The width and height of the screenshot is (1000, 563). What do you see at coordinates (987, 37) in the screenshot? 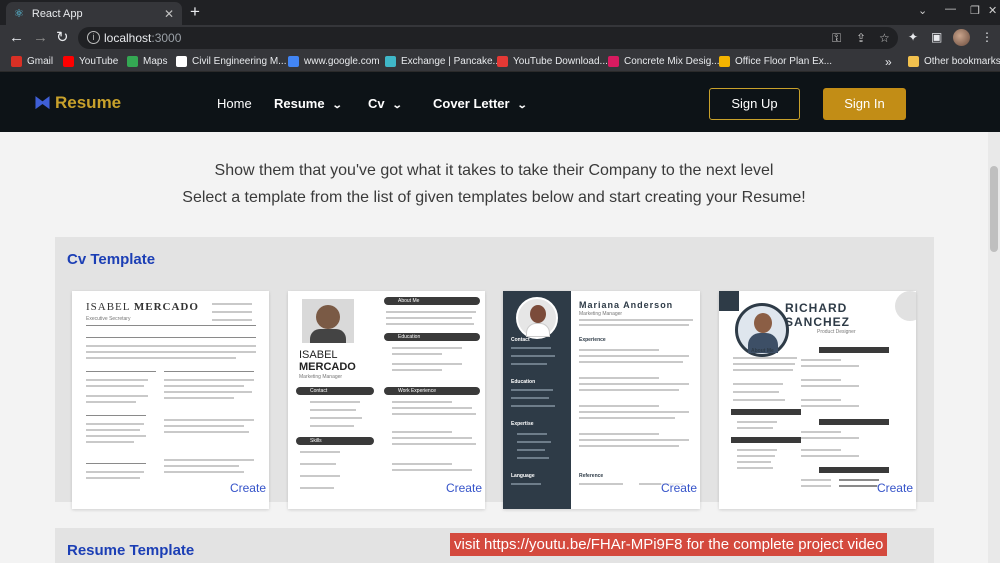
I see `menu-icon: ⋮` at bounding box center [987, 37].